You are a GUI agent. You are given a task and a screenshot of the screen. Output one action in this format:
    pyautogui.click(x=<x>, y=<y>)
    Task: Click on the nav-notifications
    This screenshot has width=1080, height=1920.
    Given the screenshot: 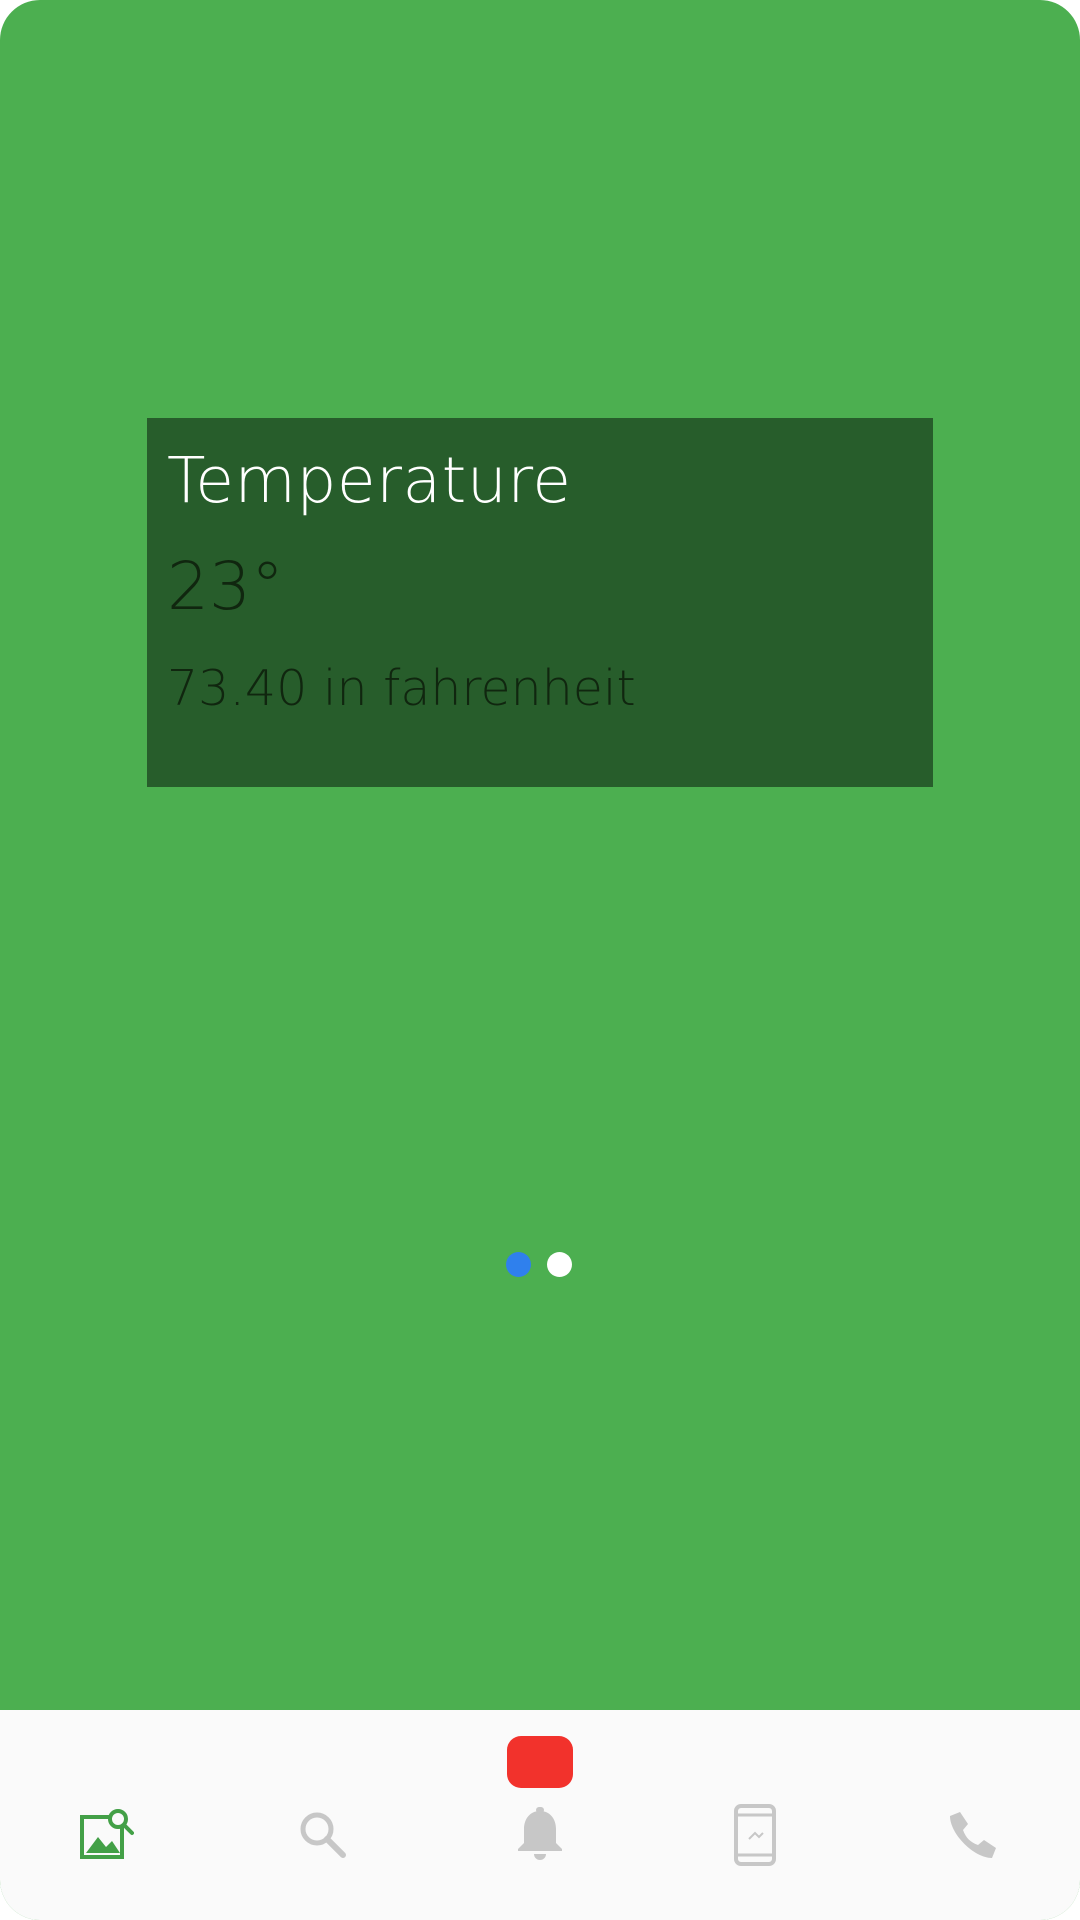 What is the action you would take?
    pyautogui.click(x=540, y=1835)
    